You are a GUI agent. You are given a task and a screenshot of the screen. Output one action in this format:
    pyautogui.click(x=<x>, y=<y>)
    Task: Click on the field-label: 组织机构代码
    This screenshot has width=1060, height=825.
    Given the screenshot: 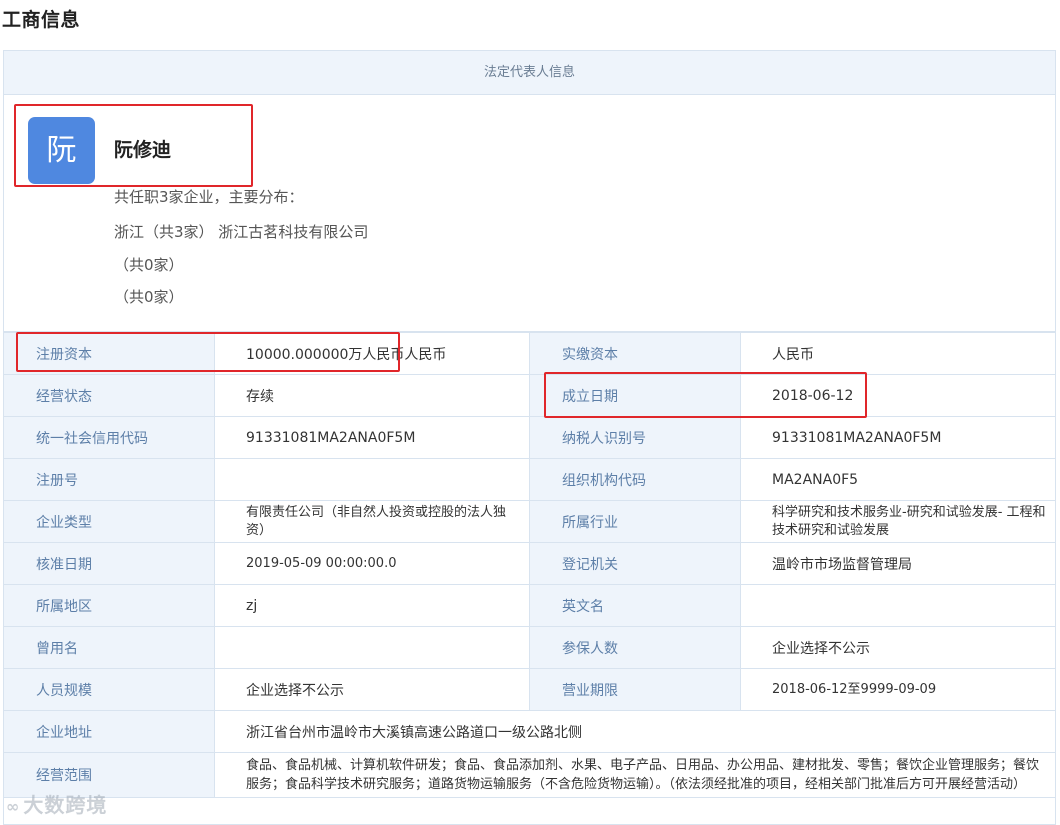 What is the action you would take?
    pyautogui.click(x=635, y=479)
    